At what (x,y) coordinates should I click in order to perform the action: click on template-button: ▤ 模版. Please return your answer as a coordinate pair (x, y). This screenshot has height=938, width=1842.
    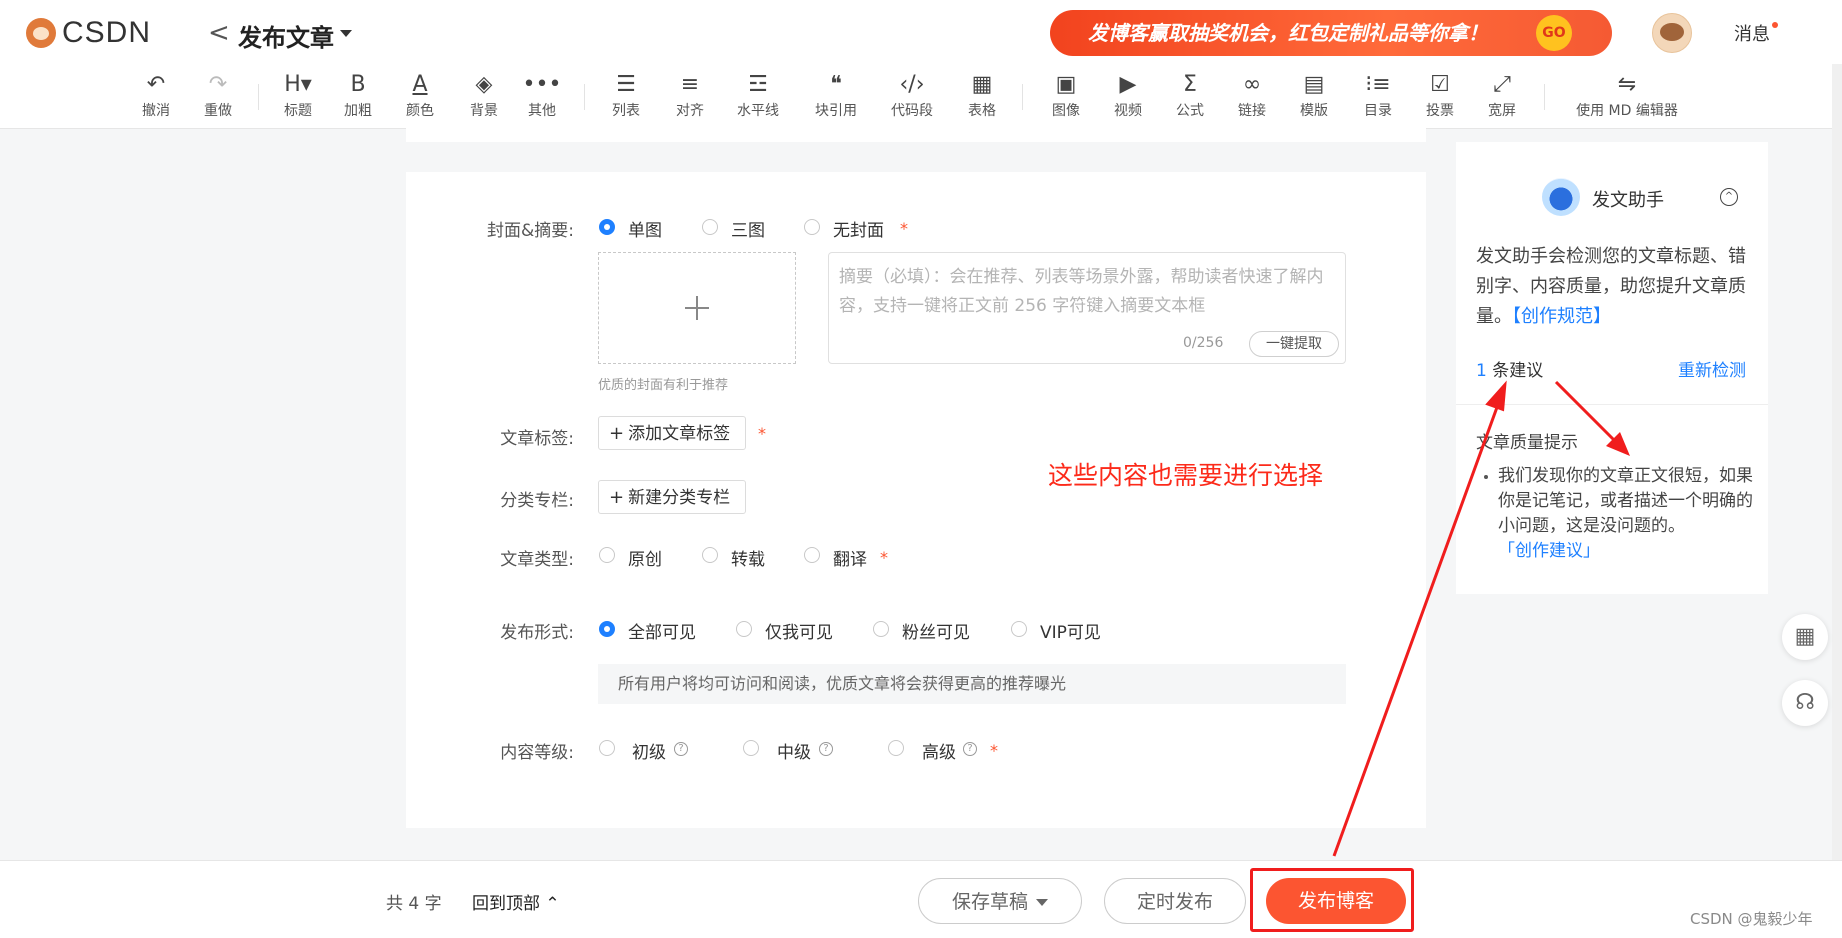
    Looking at the image, I should click on (1314, 95).